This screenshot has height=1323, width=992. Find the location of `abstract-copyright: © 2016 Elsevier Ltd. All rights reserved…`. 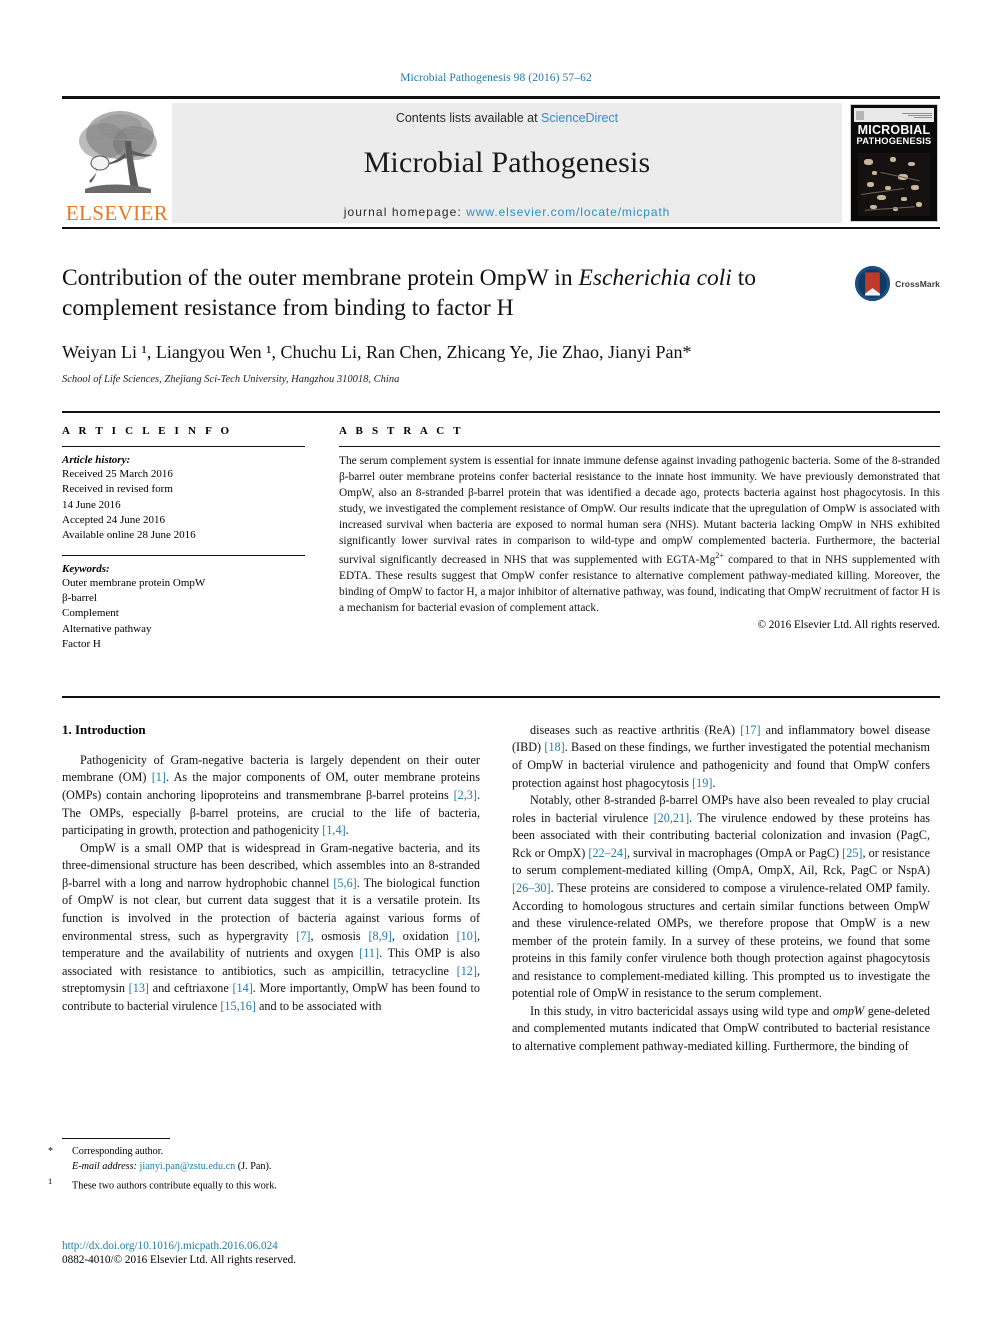

abstract-copyright: © 2016 Elsevier Ltd. All rights reserved… is located at coordinates (849, 624).